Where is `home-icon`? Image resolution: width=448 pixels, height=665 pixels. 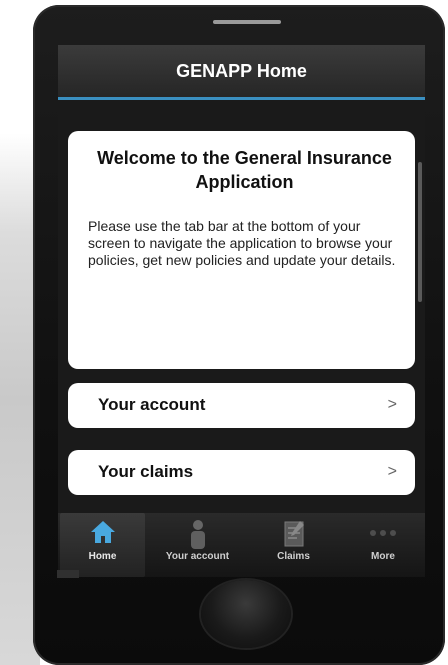 home-icon is located at coordinates (102, 532).